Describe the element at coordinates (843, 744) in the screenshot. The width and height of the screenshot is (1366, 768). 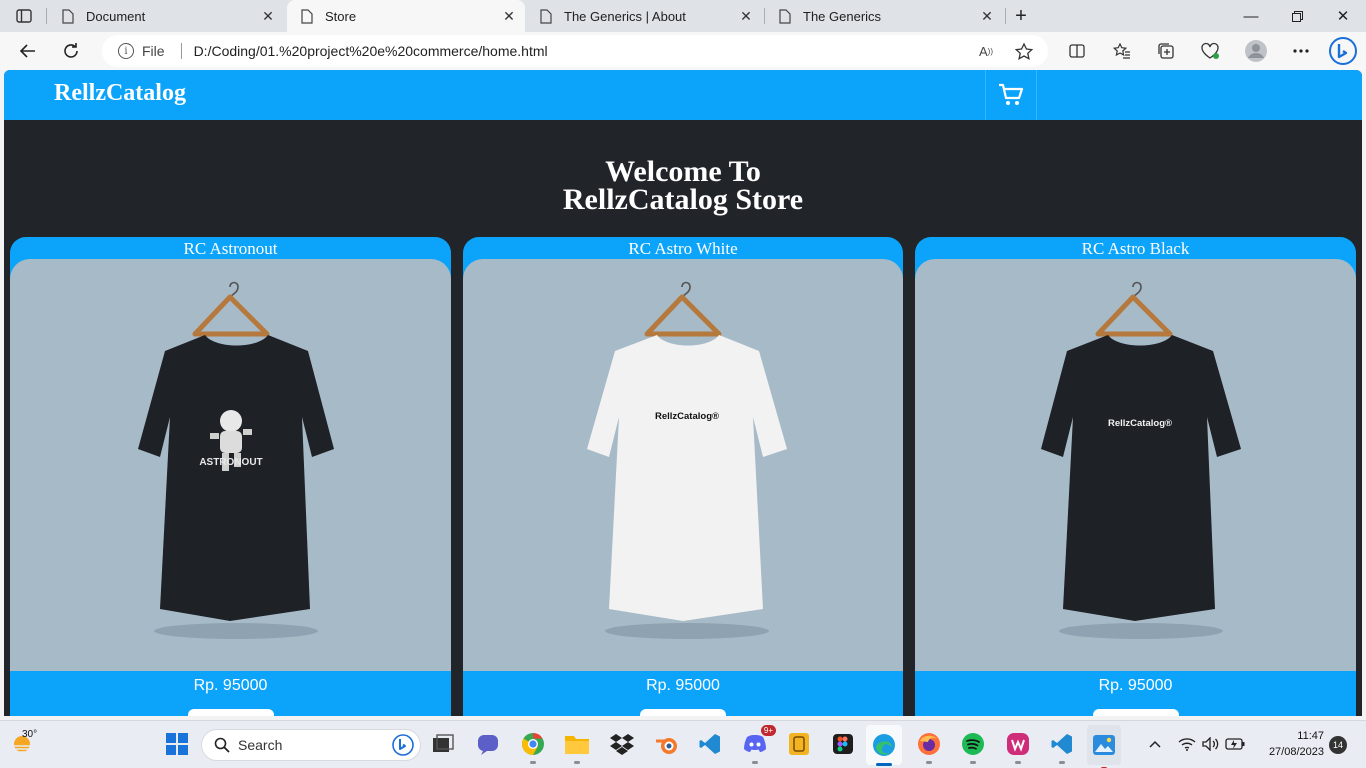
I see `figma-icon` at that location.